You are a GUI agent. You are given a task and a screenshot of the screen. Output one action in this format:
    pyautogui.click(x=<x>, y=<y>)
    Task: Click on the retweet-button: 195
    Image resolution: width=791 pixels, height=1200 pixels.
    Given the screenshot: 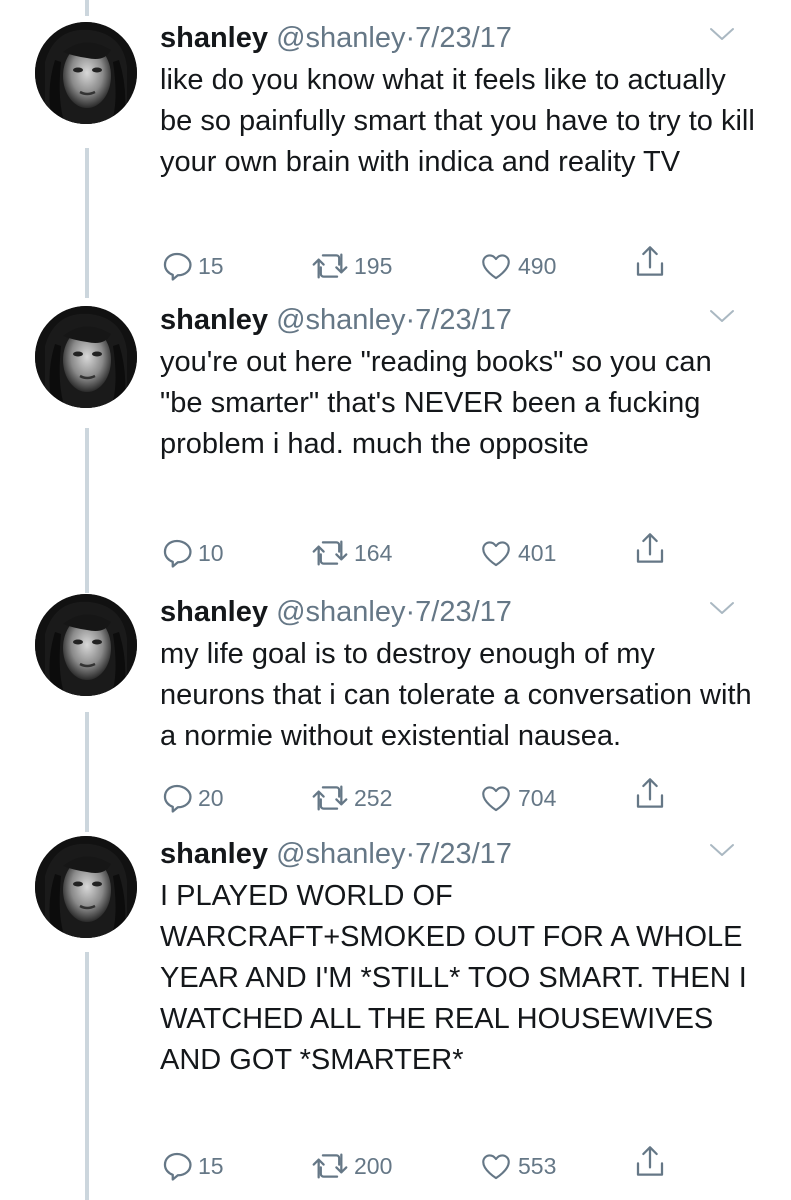 What is the action you would take?
    pyautogui.click(x=351, y=266)
    